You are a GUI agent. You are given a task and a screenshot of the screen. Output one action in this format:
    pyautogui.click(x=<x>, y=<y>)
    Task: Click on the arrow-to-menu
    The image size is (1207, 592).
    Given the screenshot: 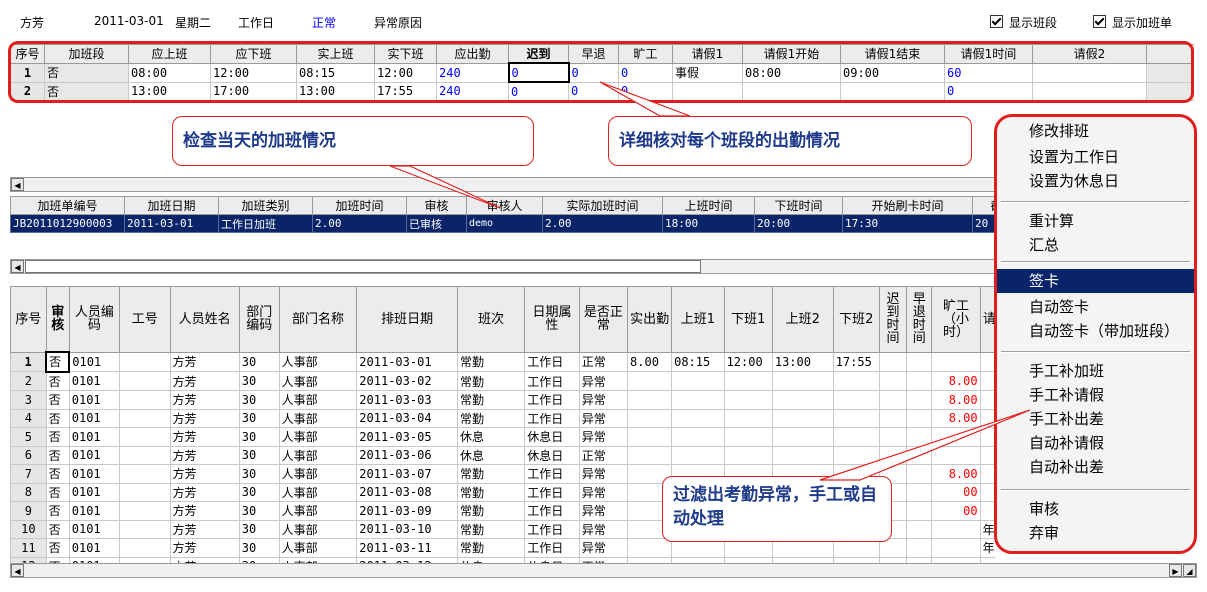 What is the action you would take?
    pyautogui.click(x=925, y=445)
    